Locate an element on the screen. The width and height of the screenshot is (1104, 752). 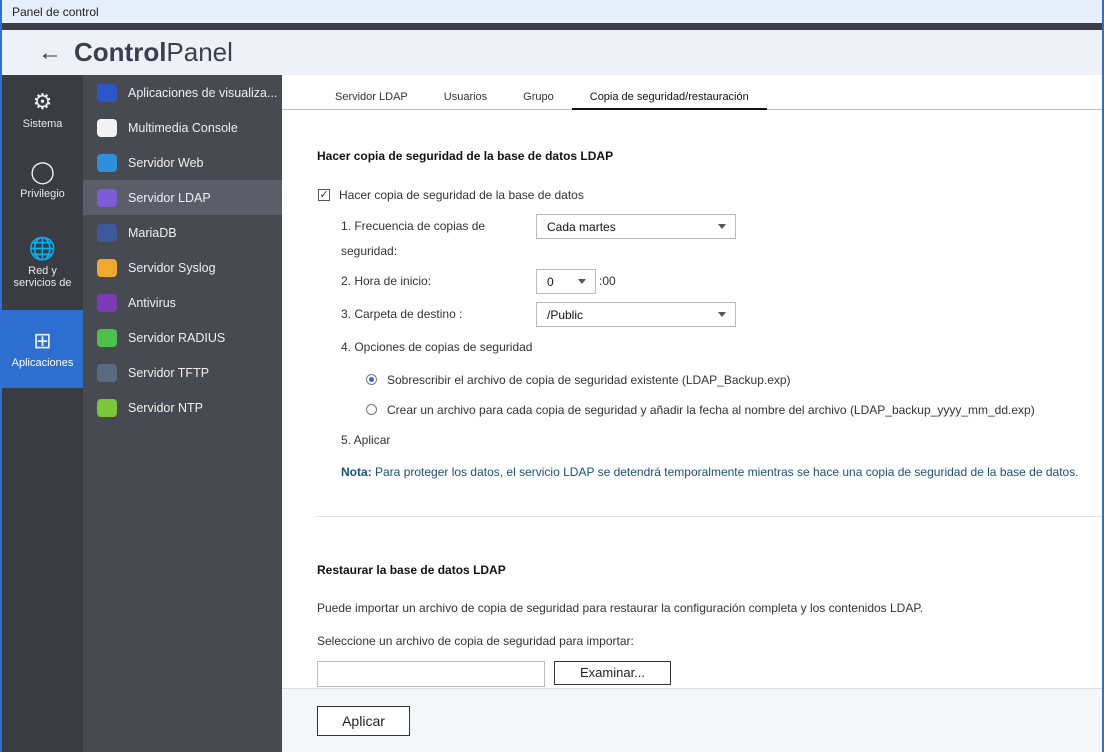
subnav-item-servidor-syslog: Servidor Syslog is located at coordinates (182, 267).